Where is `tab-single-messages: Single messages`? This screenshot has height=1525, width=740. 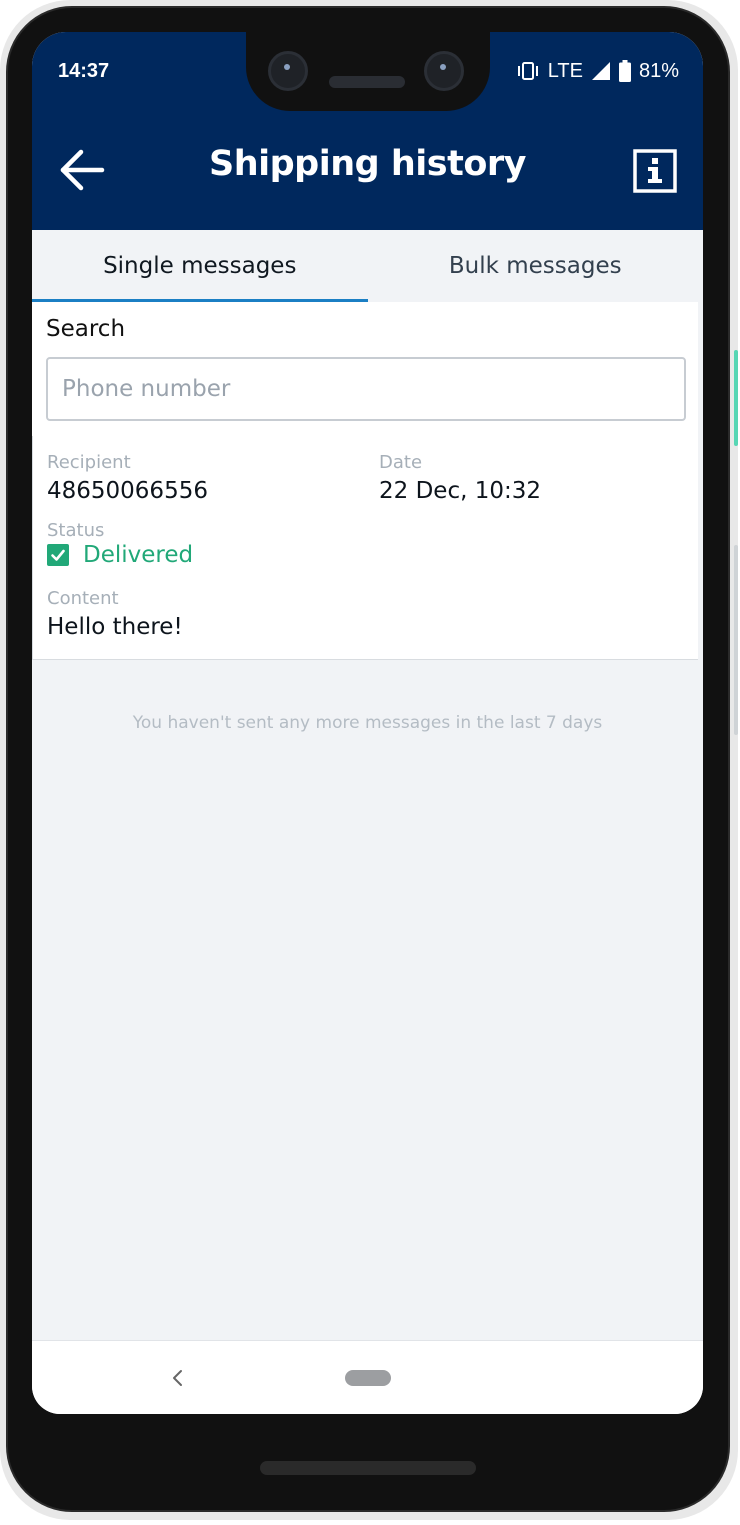
tab-single-messages: Single messages is located at coordinates (200, 266).